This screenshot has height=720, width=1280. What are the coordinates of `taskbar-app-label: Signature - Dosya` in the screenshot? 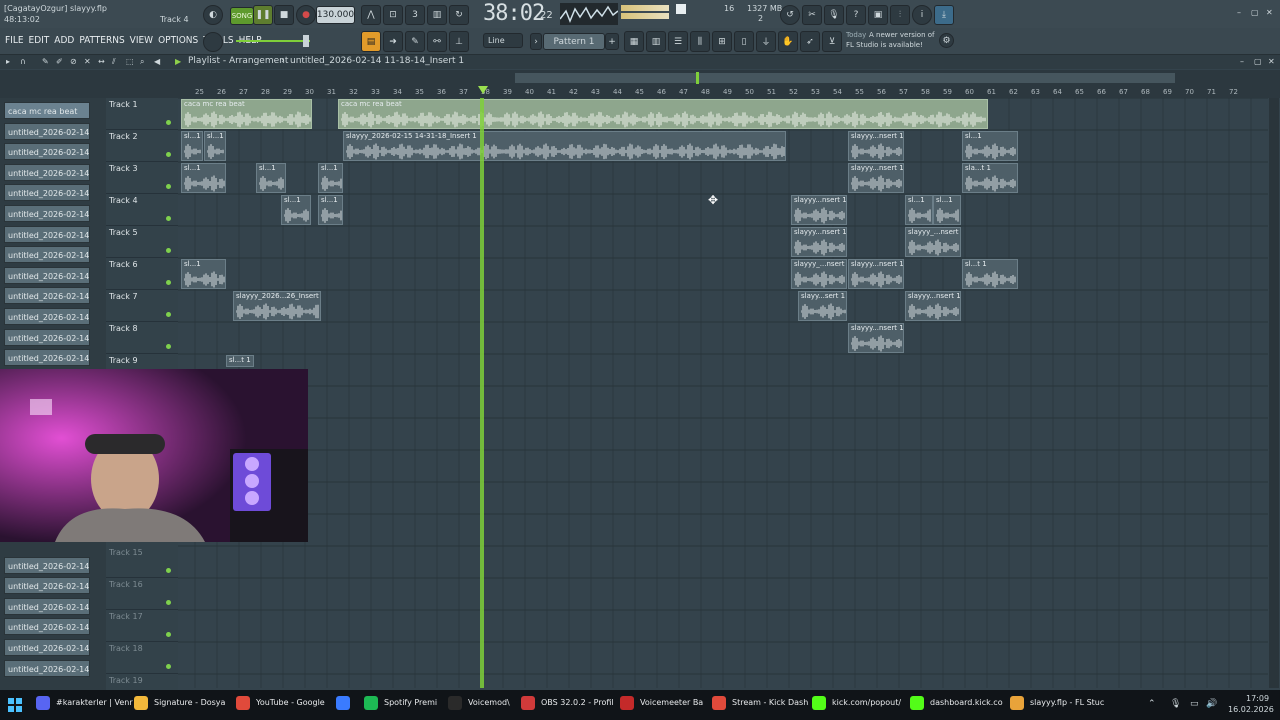 It's located at (189, 702).